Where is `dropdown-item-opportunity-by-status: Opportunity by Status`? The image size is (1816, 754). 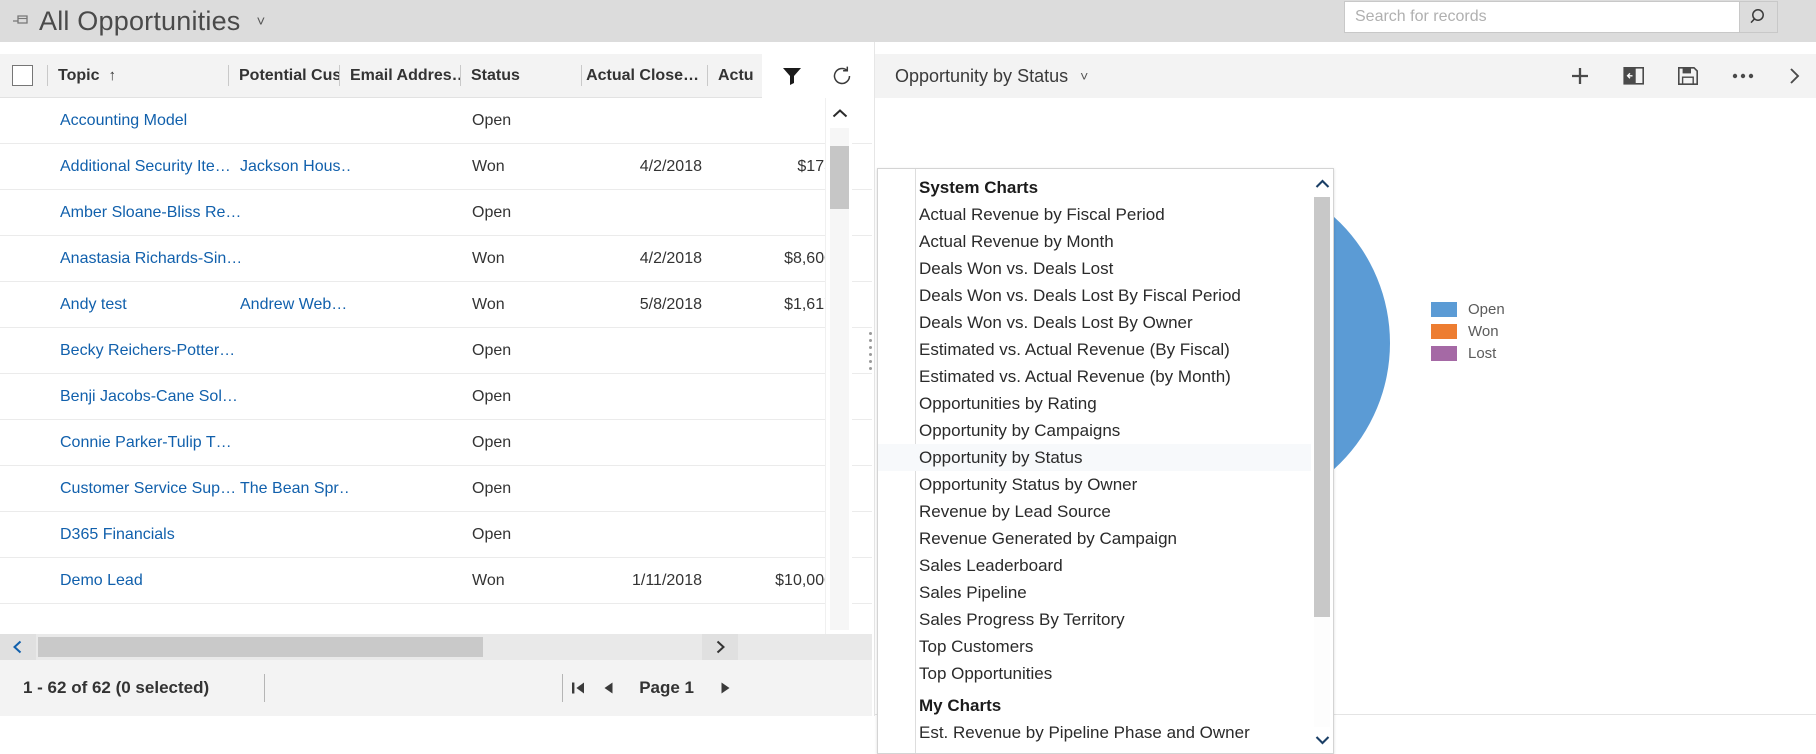 dropdown-item-opportunity-by-status: Opportunity by Status is located at coordinates (1095, 457).